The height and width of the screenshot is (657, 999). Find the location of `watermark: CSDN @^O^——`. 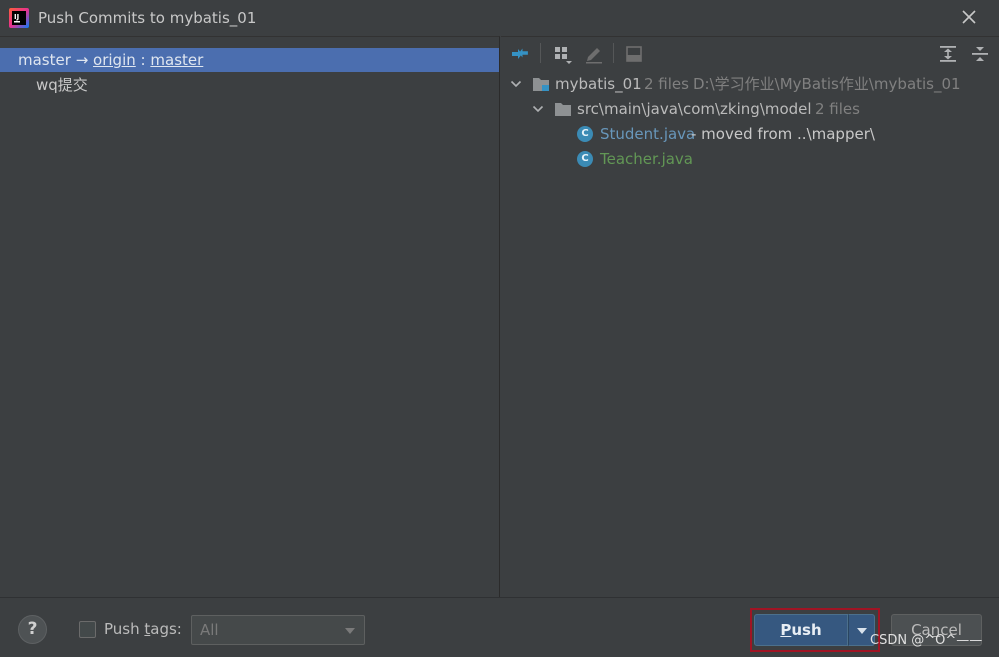

watermark: CSDN @^O^—— is located at coordinates (926, 640).